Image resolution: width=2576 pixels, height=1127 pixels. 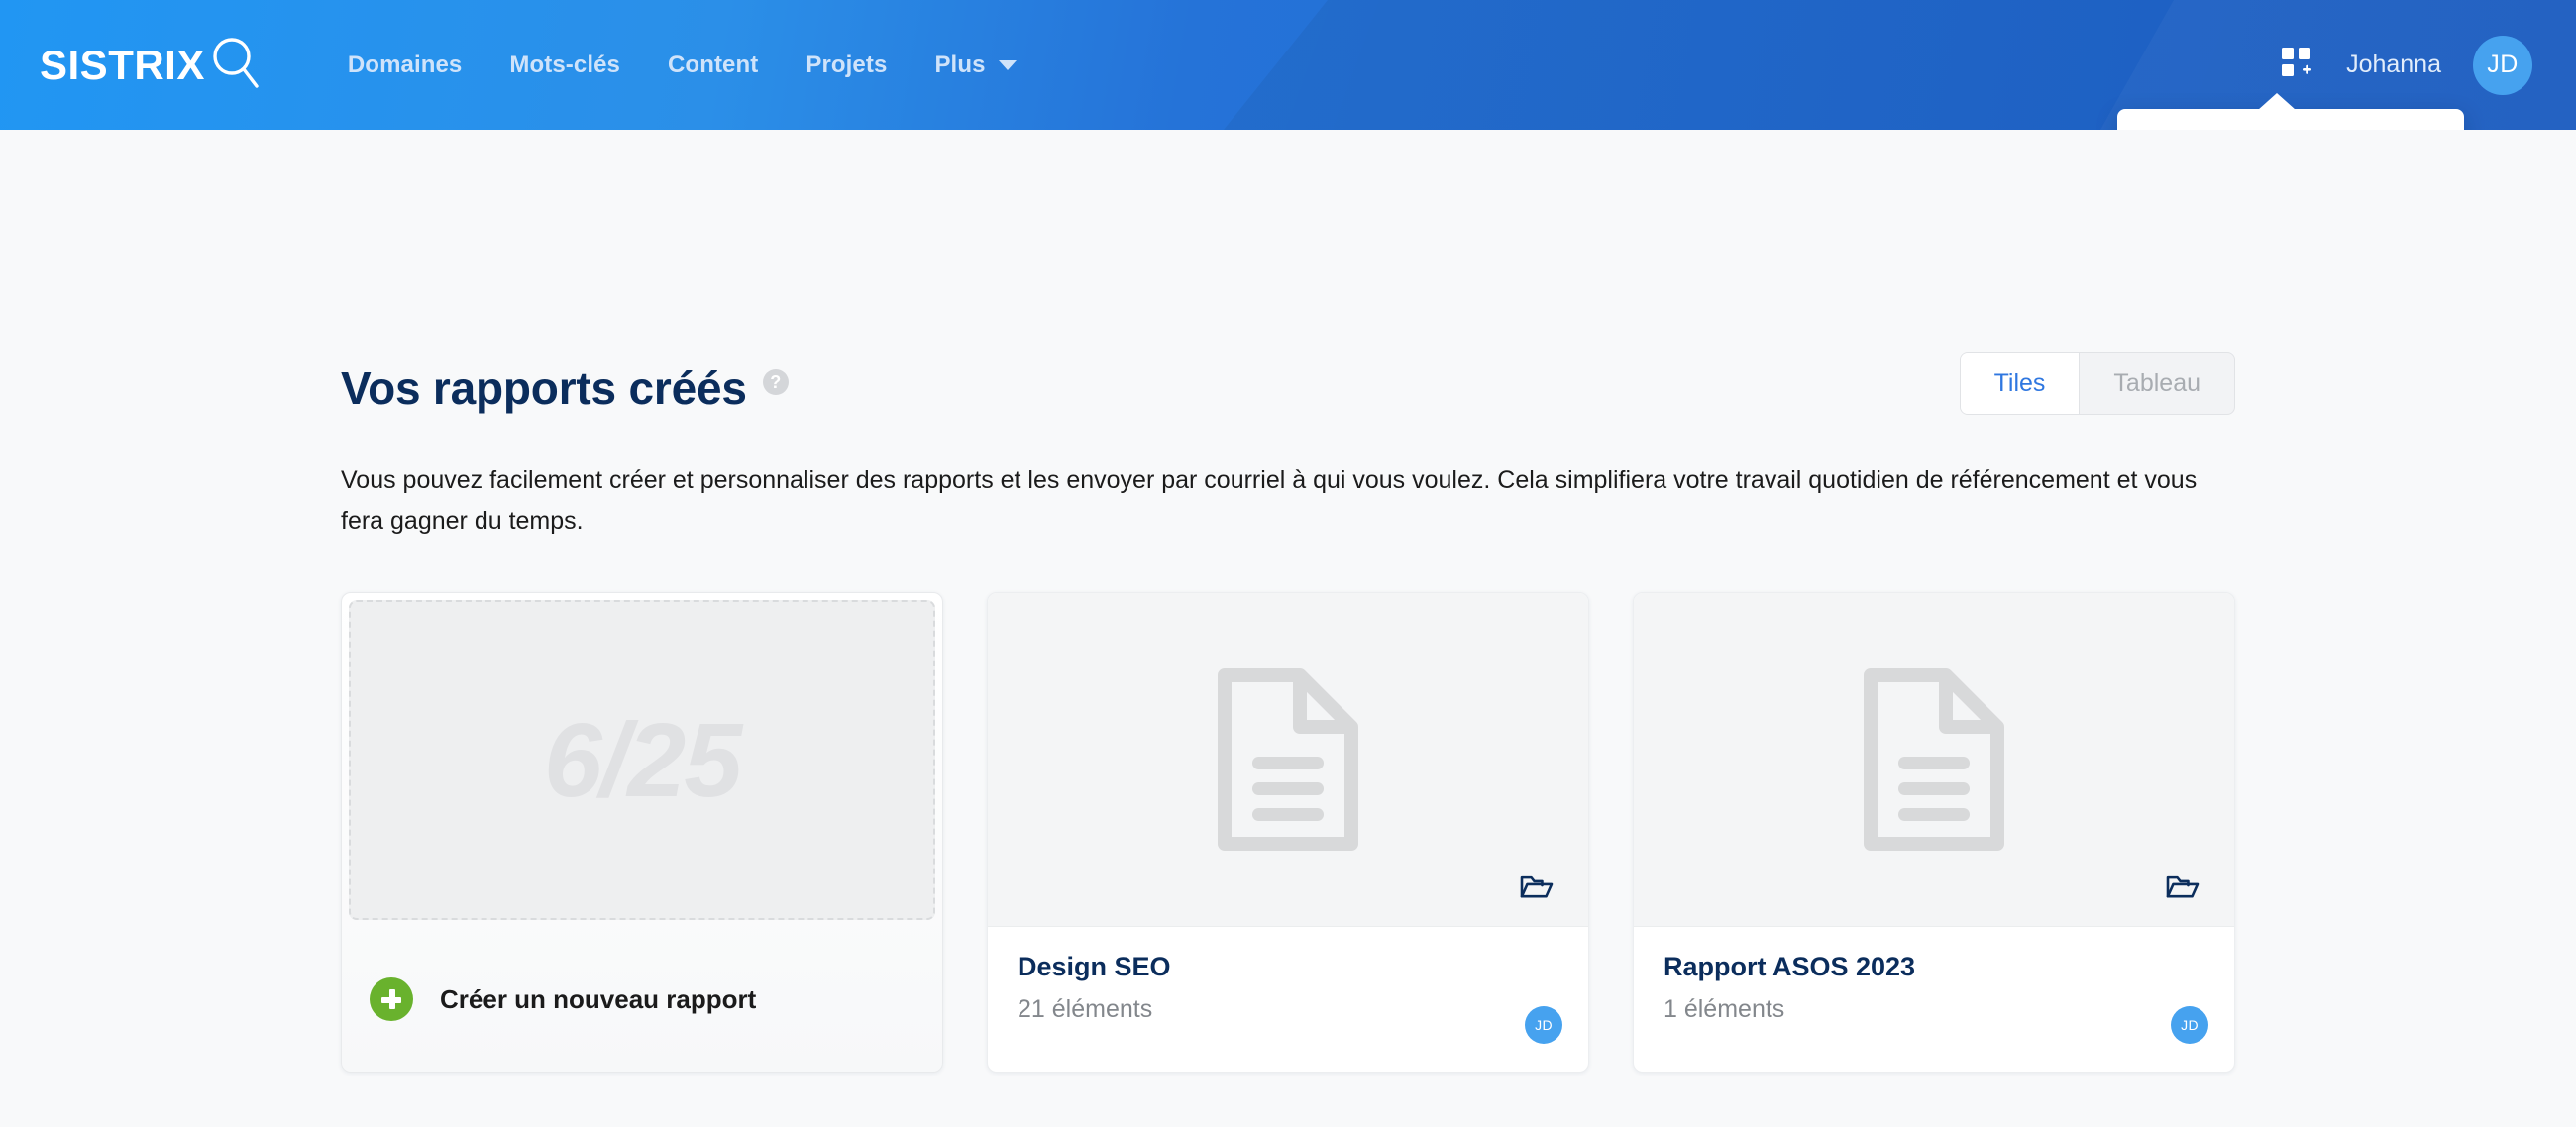 I want to click on nav-label: Plus, so click(x=960, y=64).